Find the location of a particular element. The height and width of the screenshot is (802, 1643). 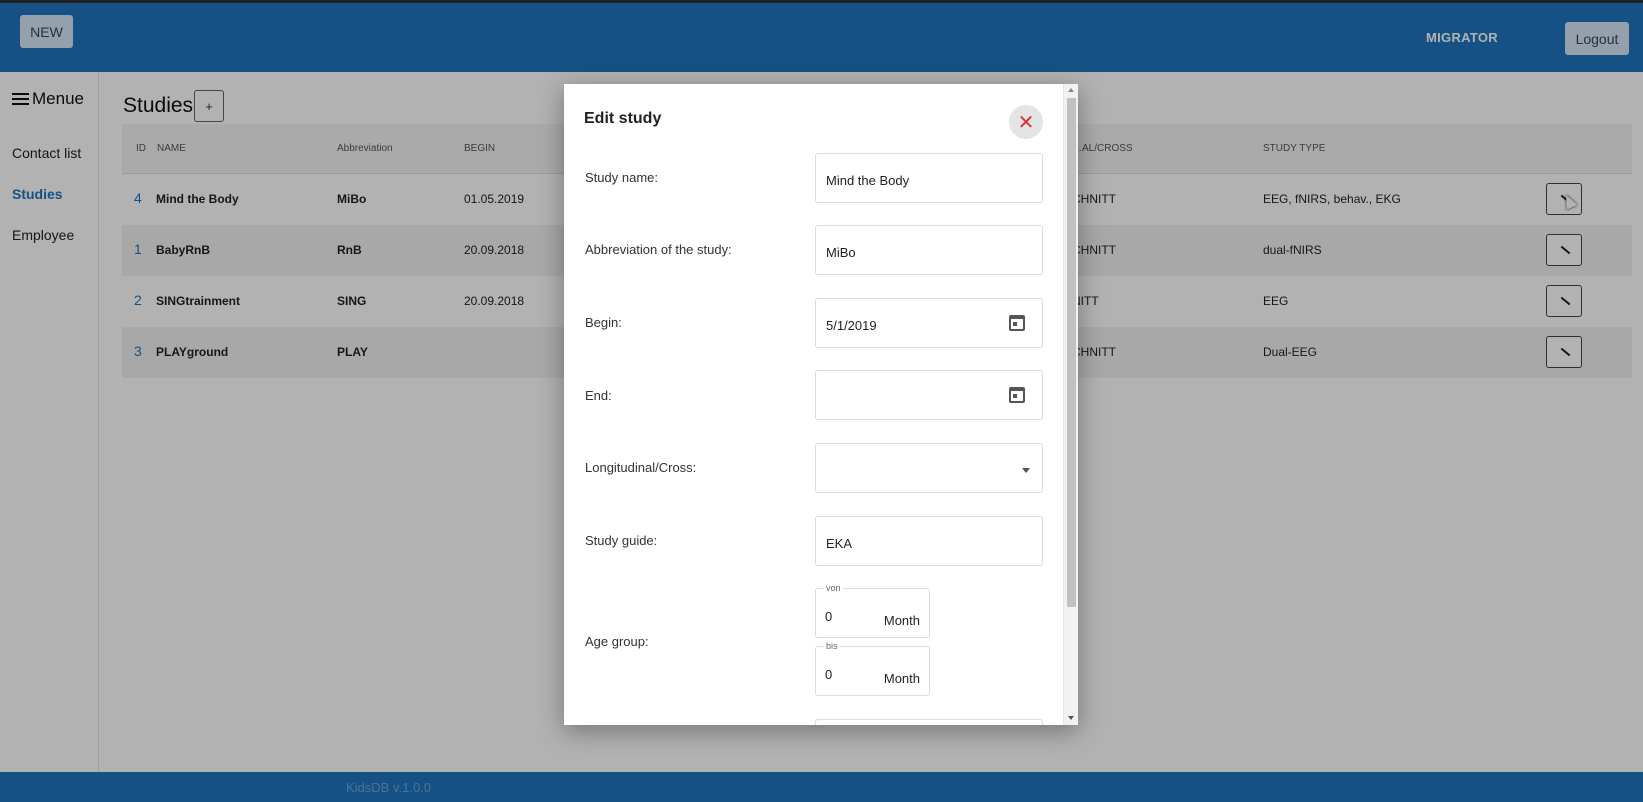

begin-label: Begin: is located at coordinates (603, 322).